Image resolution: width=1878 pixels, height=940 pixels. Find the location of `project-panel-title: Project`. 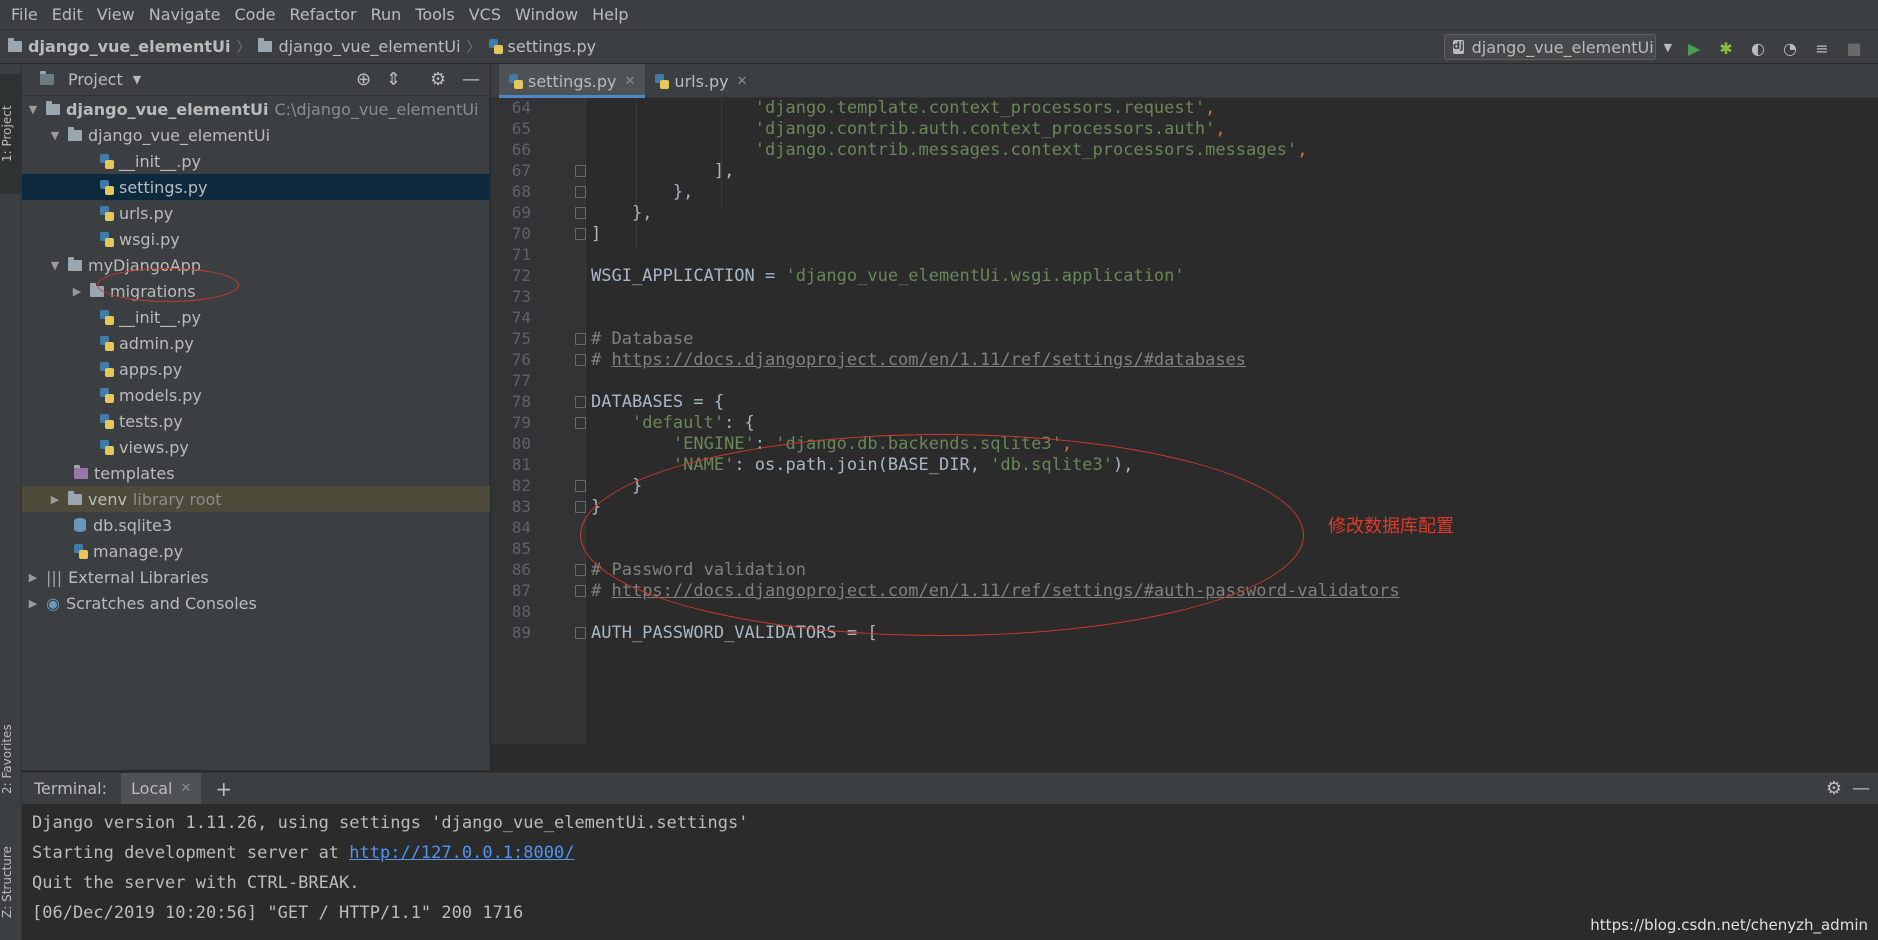

project-panel-title: Project is located at coordinates (95, 79).